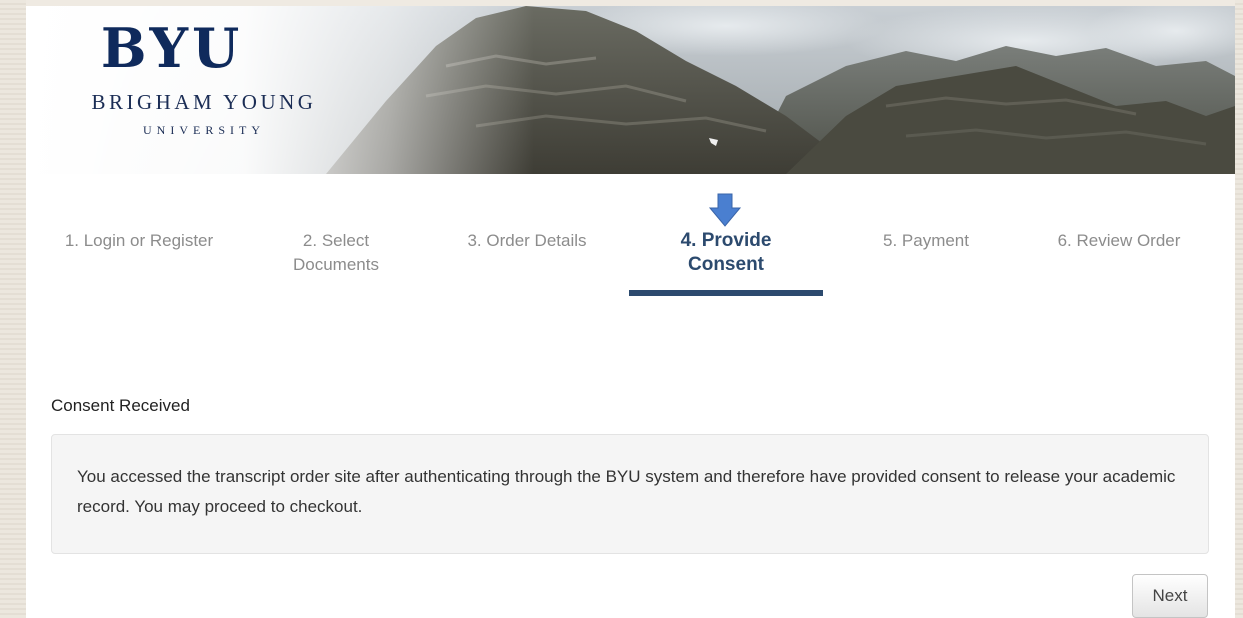 This screenshot has height=618, width=1243. I want to click on page-background-left, so click(13, 309).